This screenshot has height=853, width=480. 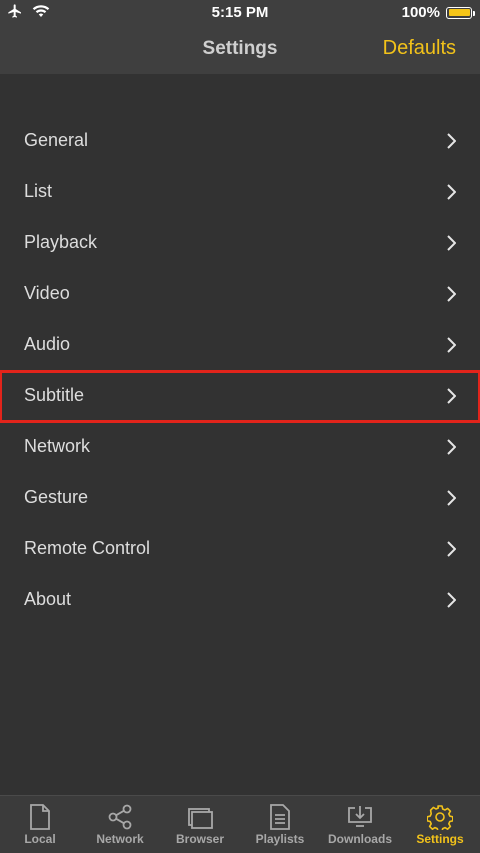 What do you see at coordinates (240, 549) in the screenshot?
I see `menu-item-remote-control: Remote Control` at bounding box center [240, 549].